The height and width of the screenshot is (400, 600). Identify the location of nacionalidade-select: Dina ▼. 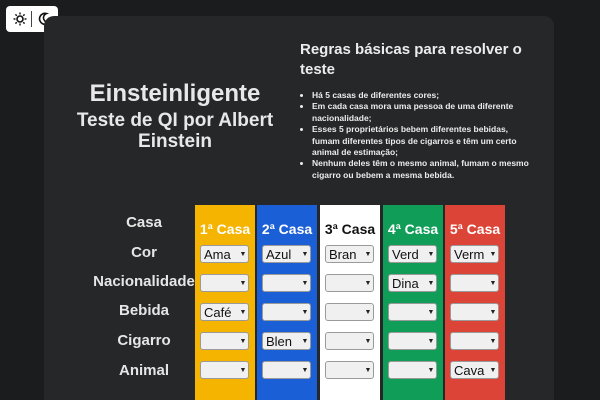
(412, 283).